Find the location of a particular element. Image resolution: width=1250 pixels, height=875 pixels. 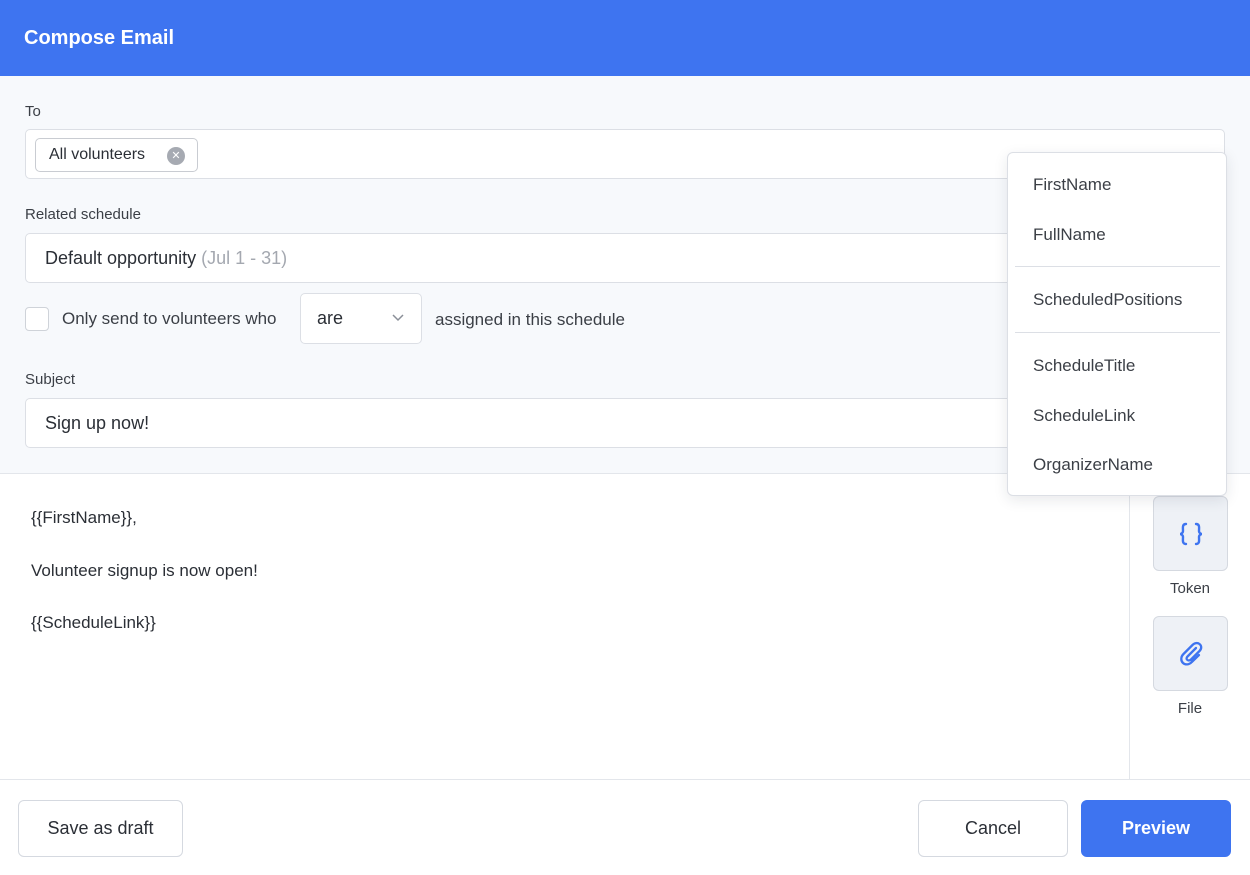

chevron-down-icon is located at coordinates (398, 318).